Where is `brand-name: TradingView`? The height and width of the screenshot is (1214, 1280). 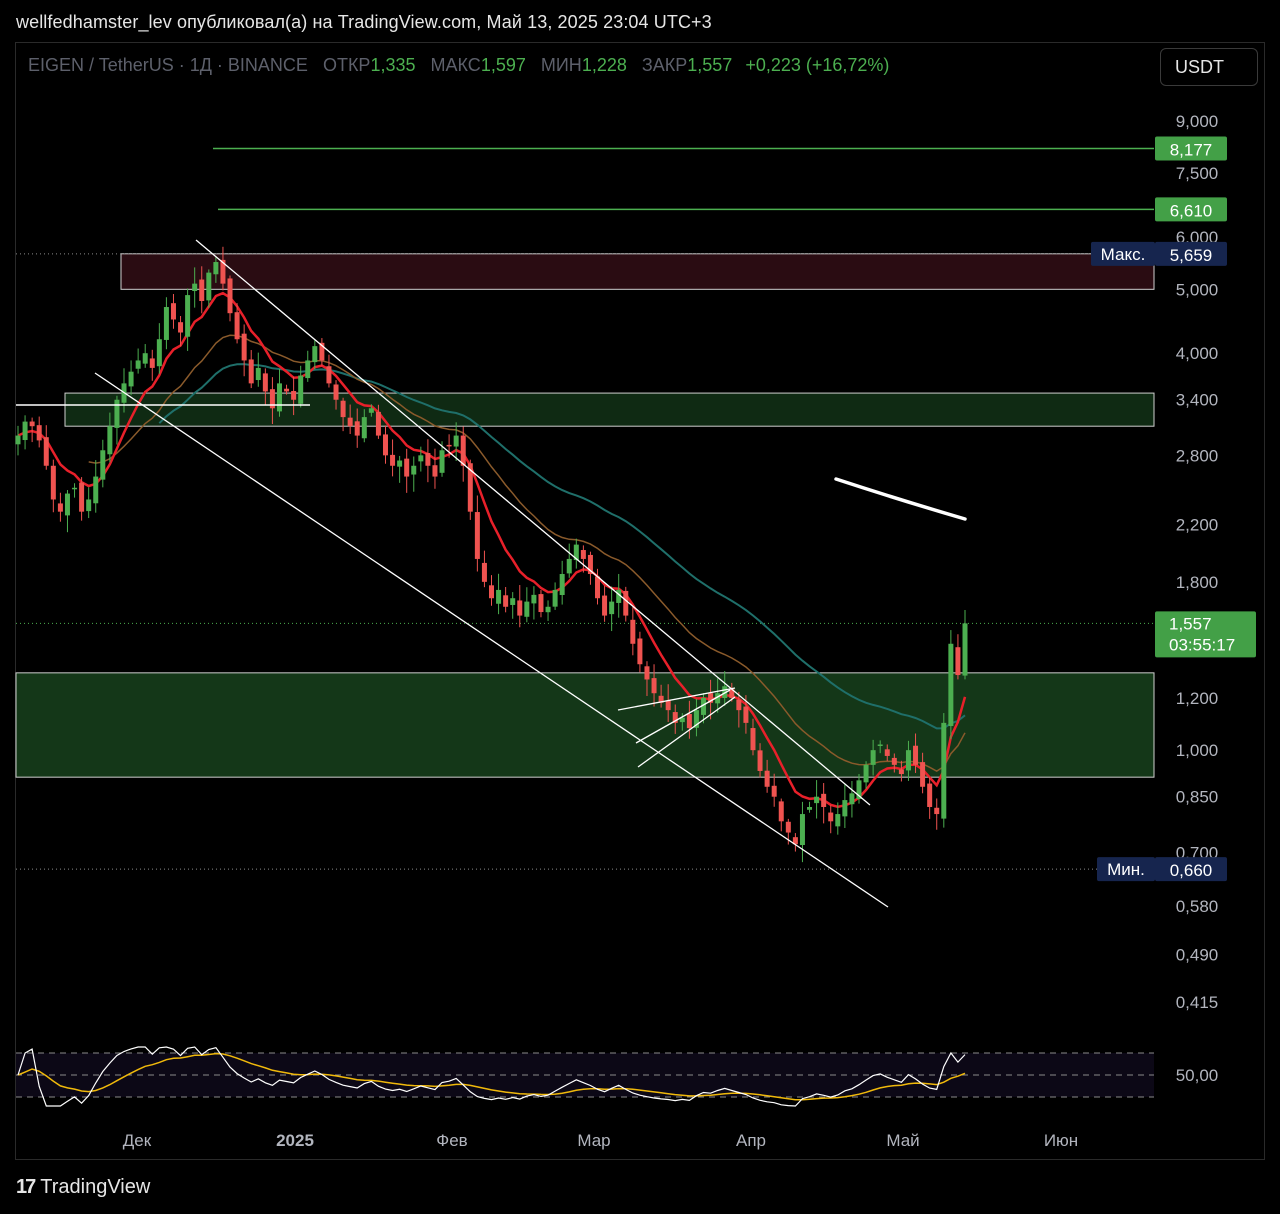 brand-name: TradingView is located at coordinates (95, 1187).